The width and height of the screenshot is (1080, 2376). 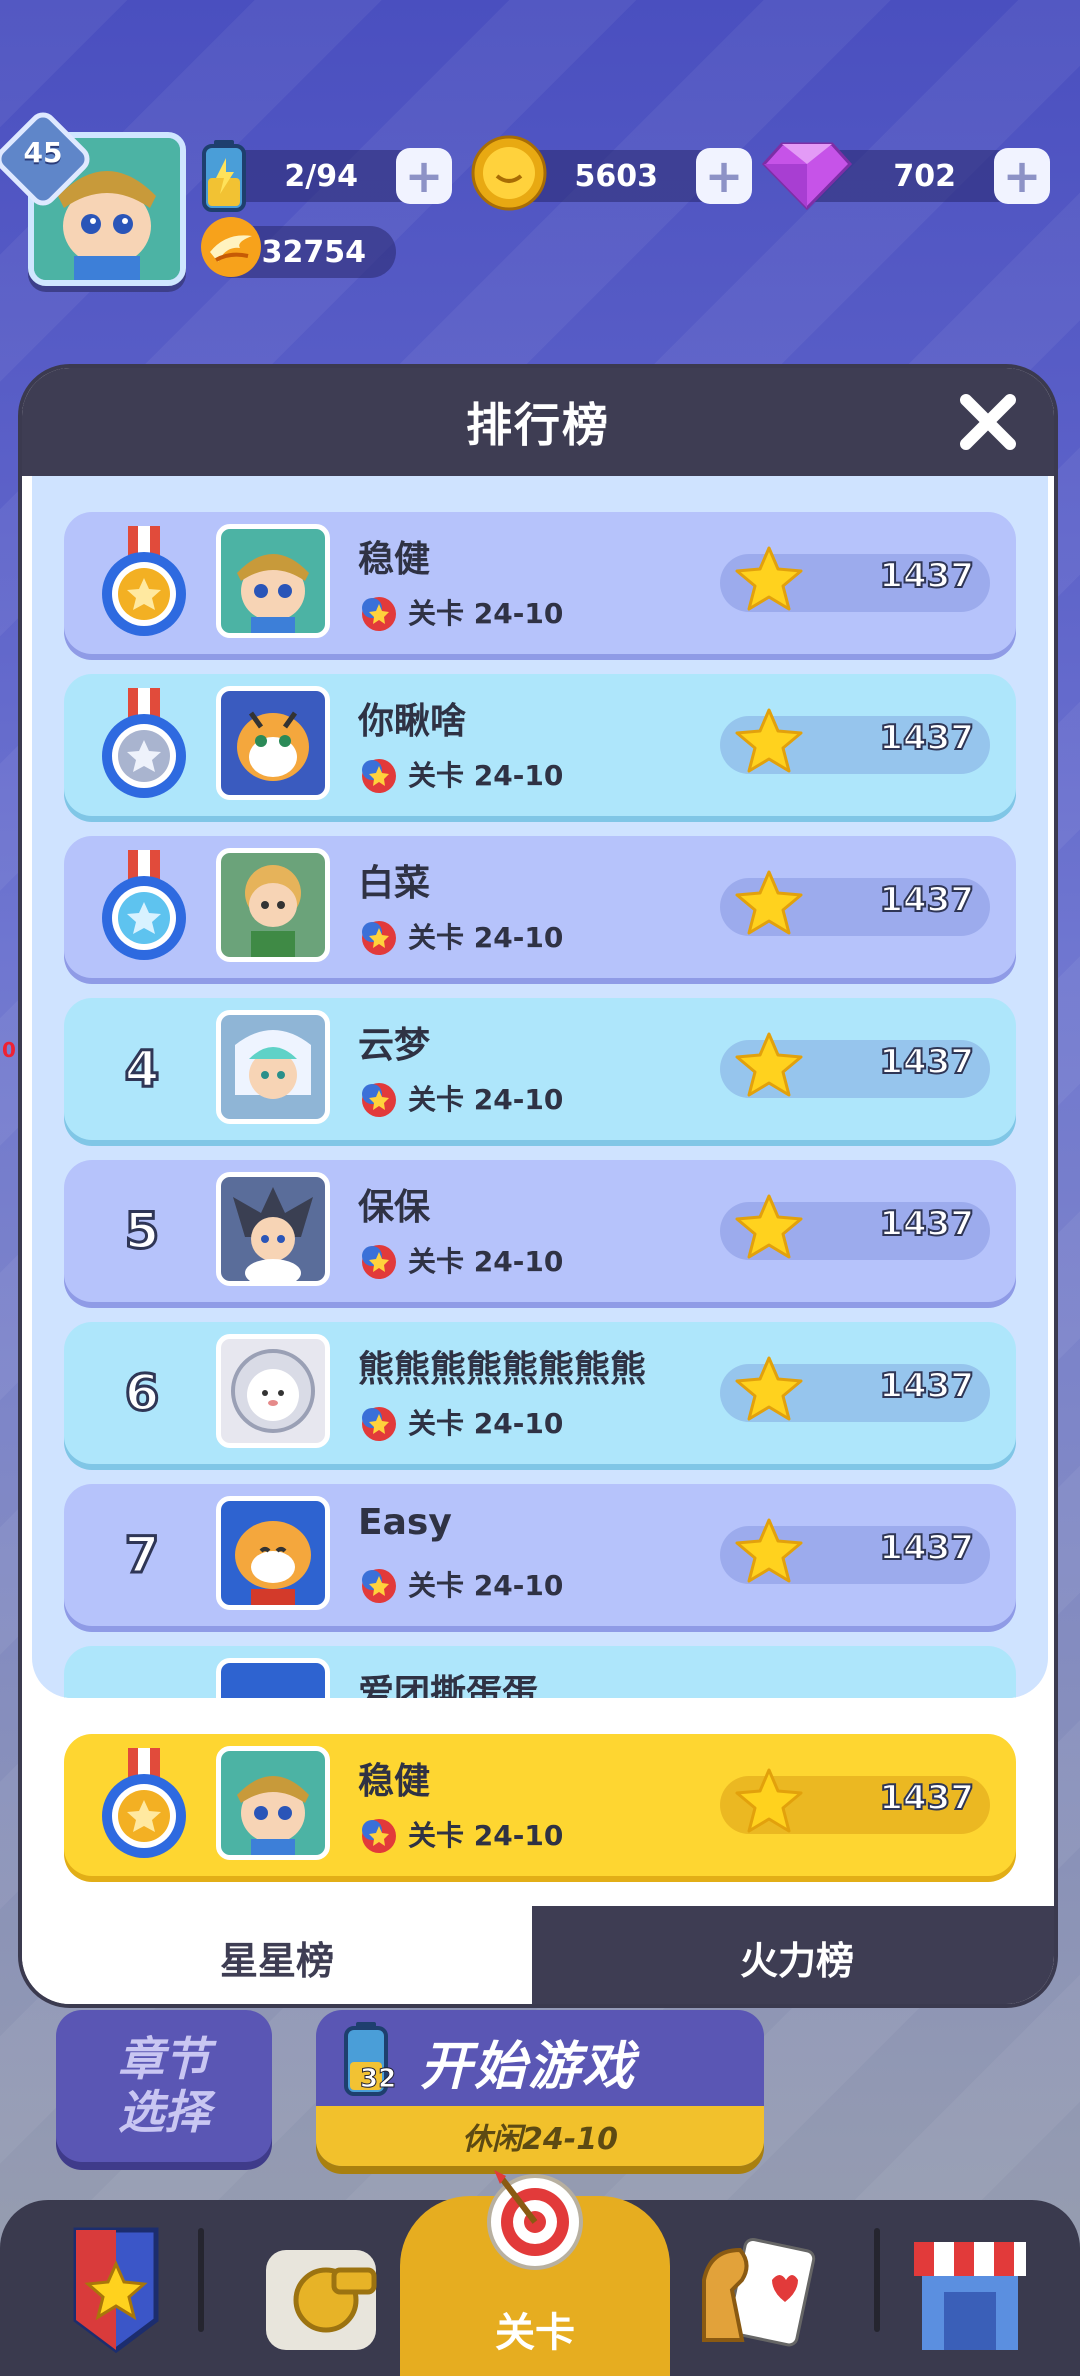 I want to click on battery-icon, so click(x=224, y=176).